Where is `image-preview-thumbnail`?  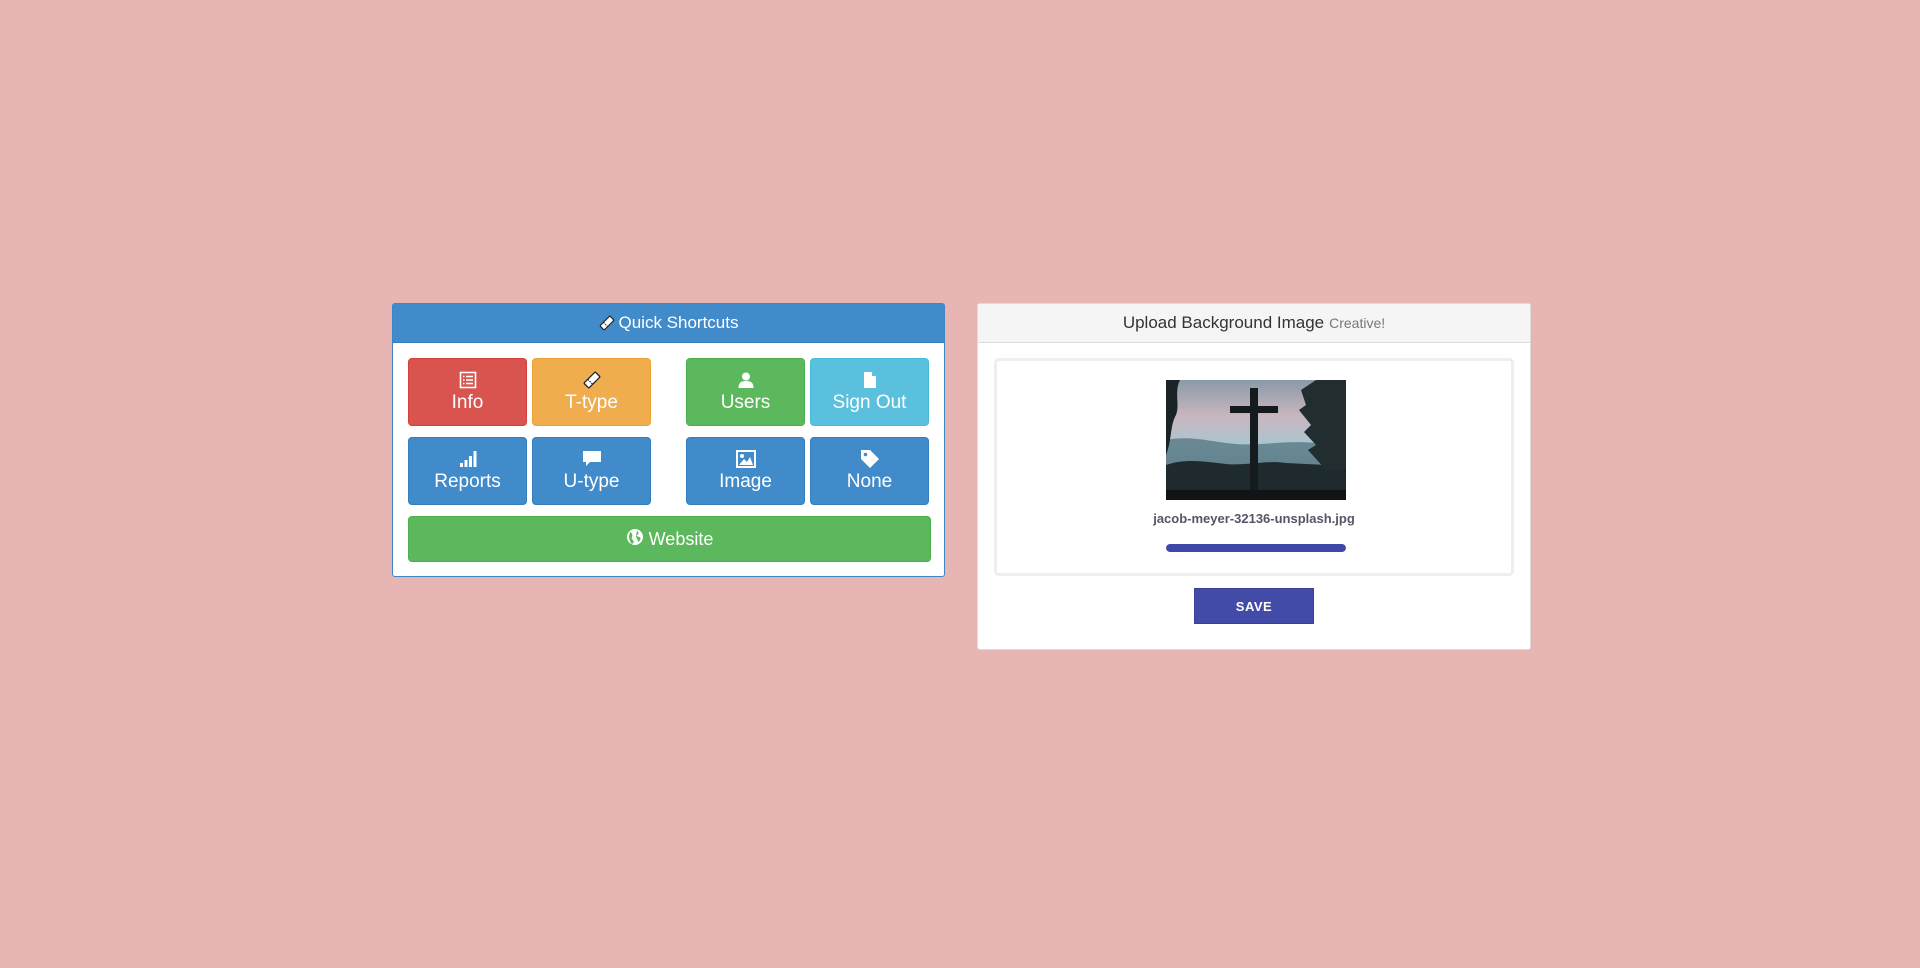
image-preview-thumbnail is located at coordinates (1256, 440).